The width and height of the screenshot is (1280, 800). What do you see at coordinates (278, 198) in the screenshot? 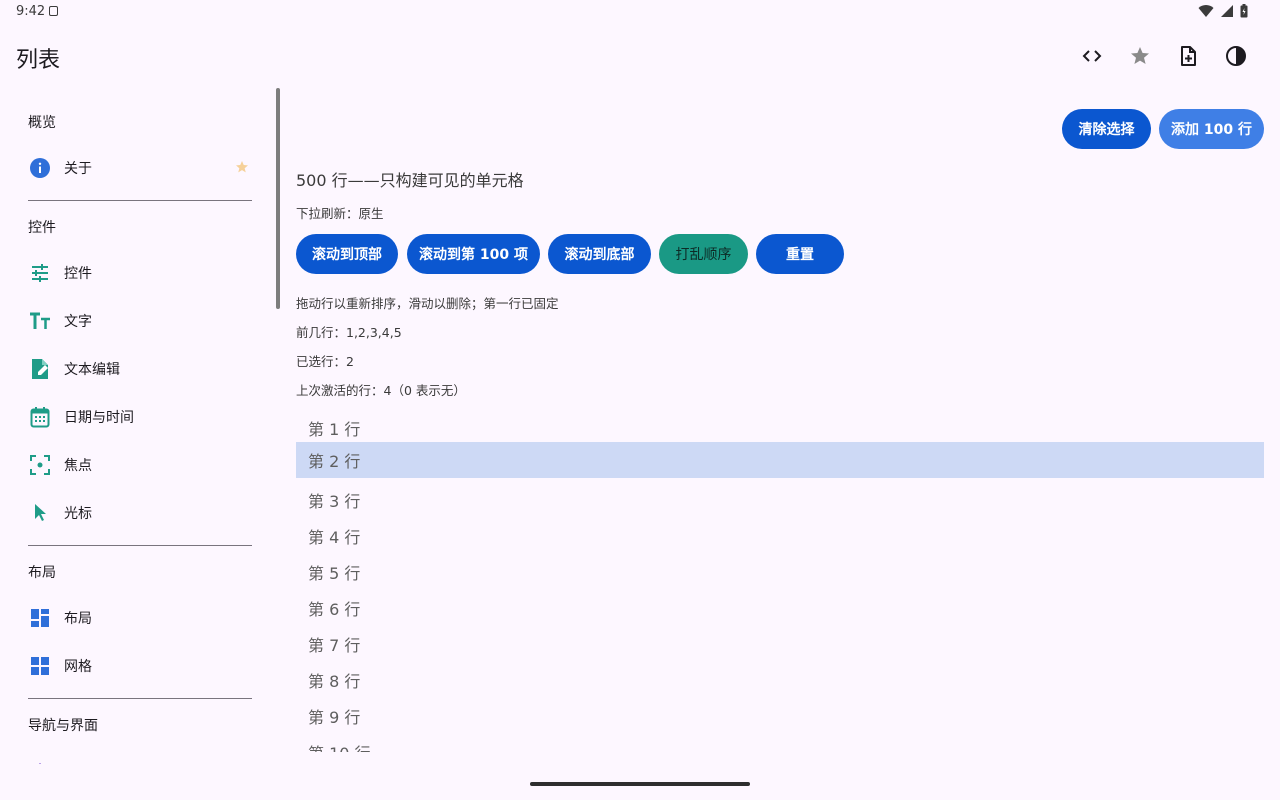
I see `sidebar-scrollbar` at bounding box center [278, 198].